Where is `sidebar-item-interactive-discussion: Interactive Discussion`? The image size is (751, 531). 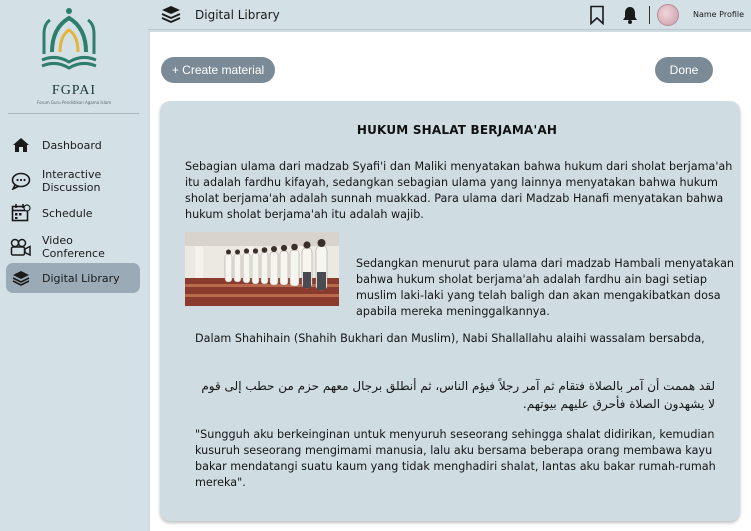
sidebar-item-interactive-discussion: Interactive Discussion is located at coordinates (73, 181).